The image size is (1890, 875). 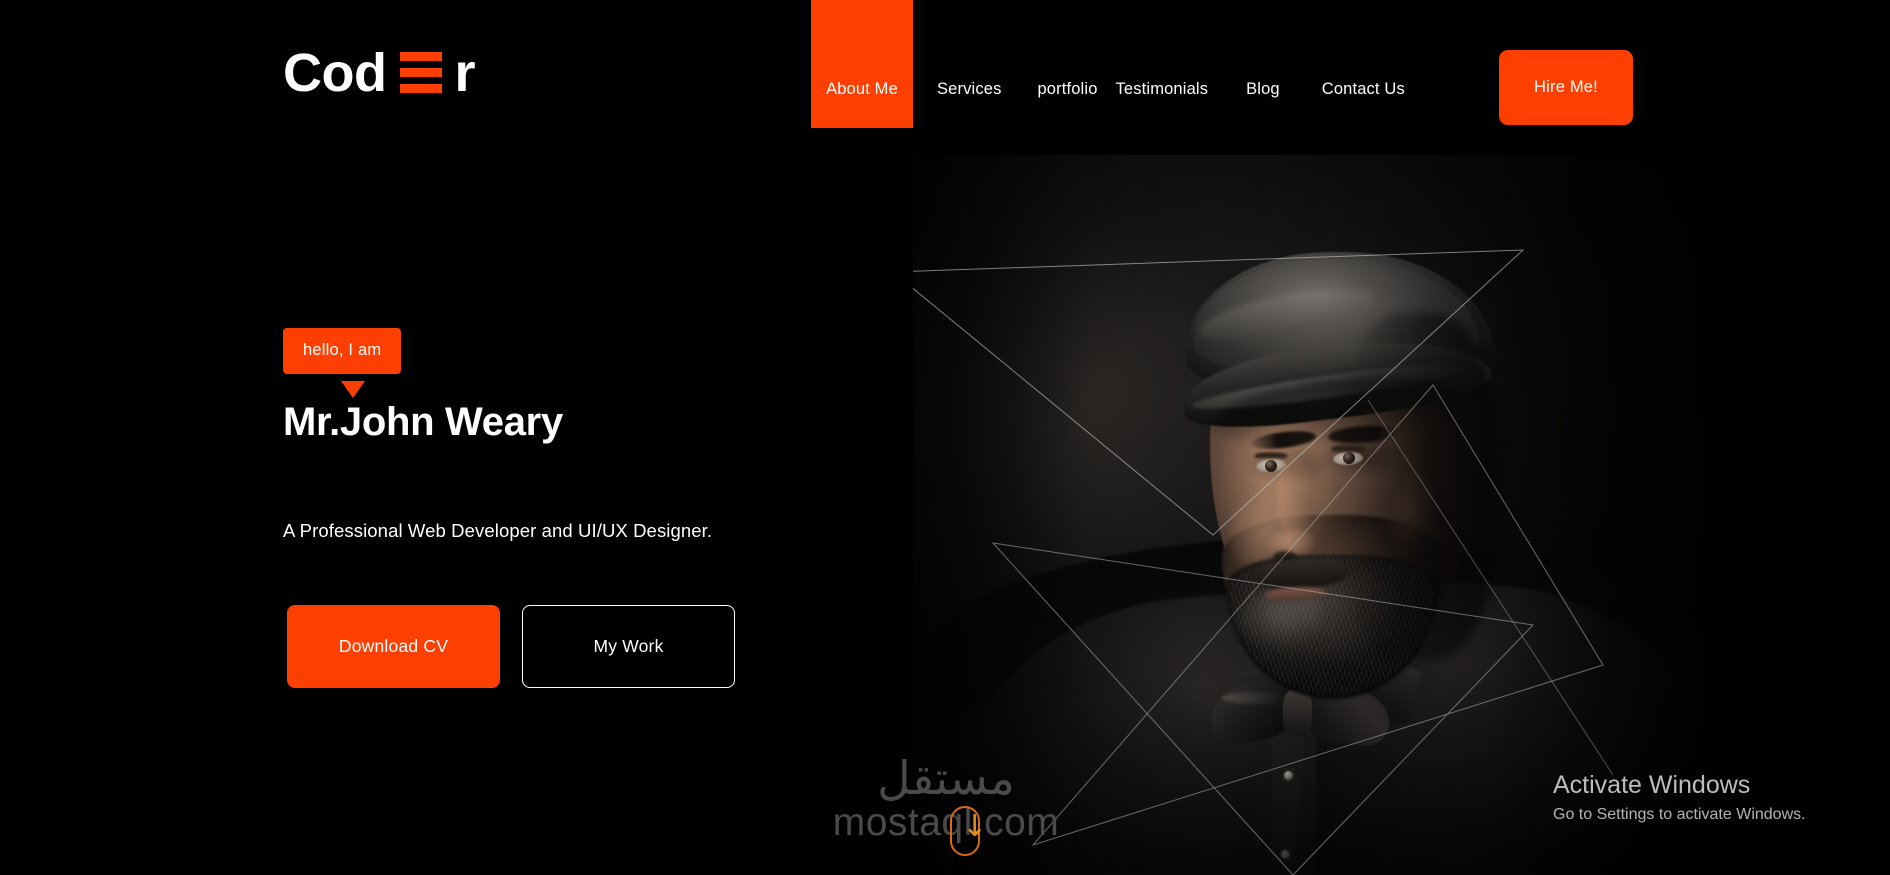 What do you see at coordinates (1263, 104) in the screenshot?
I see `nav-item-blog: Blog` at bounding box center [1263, 104].